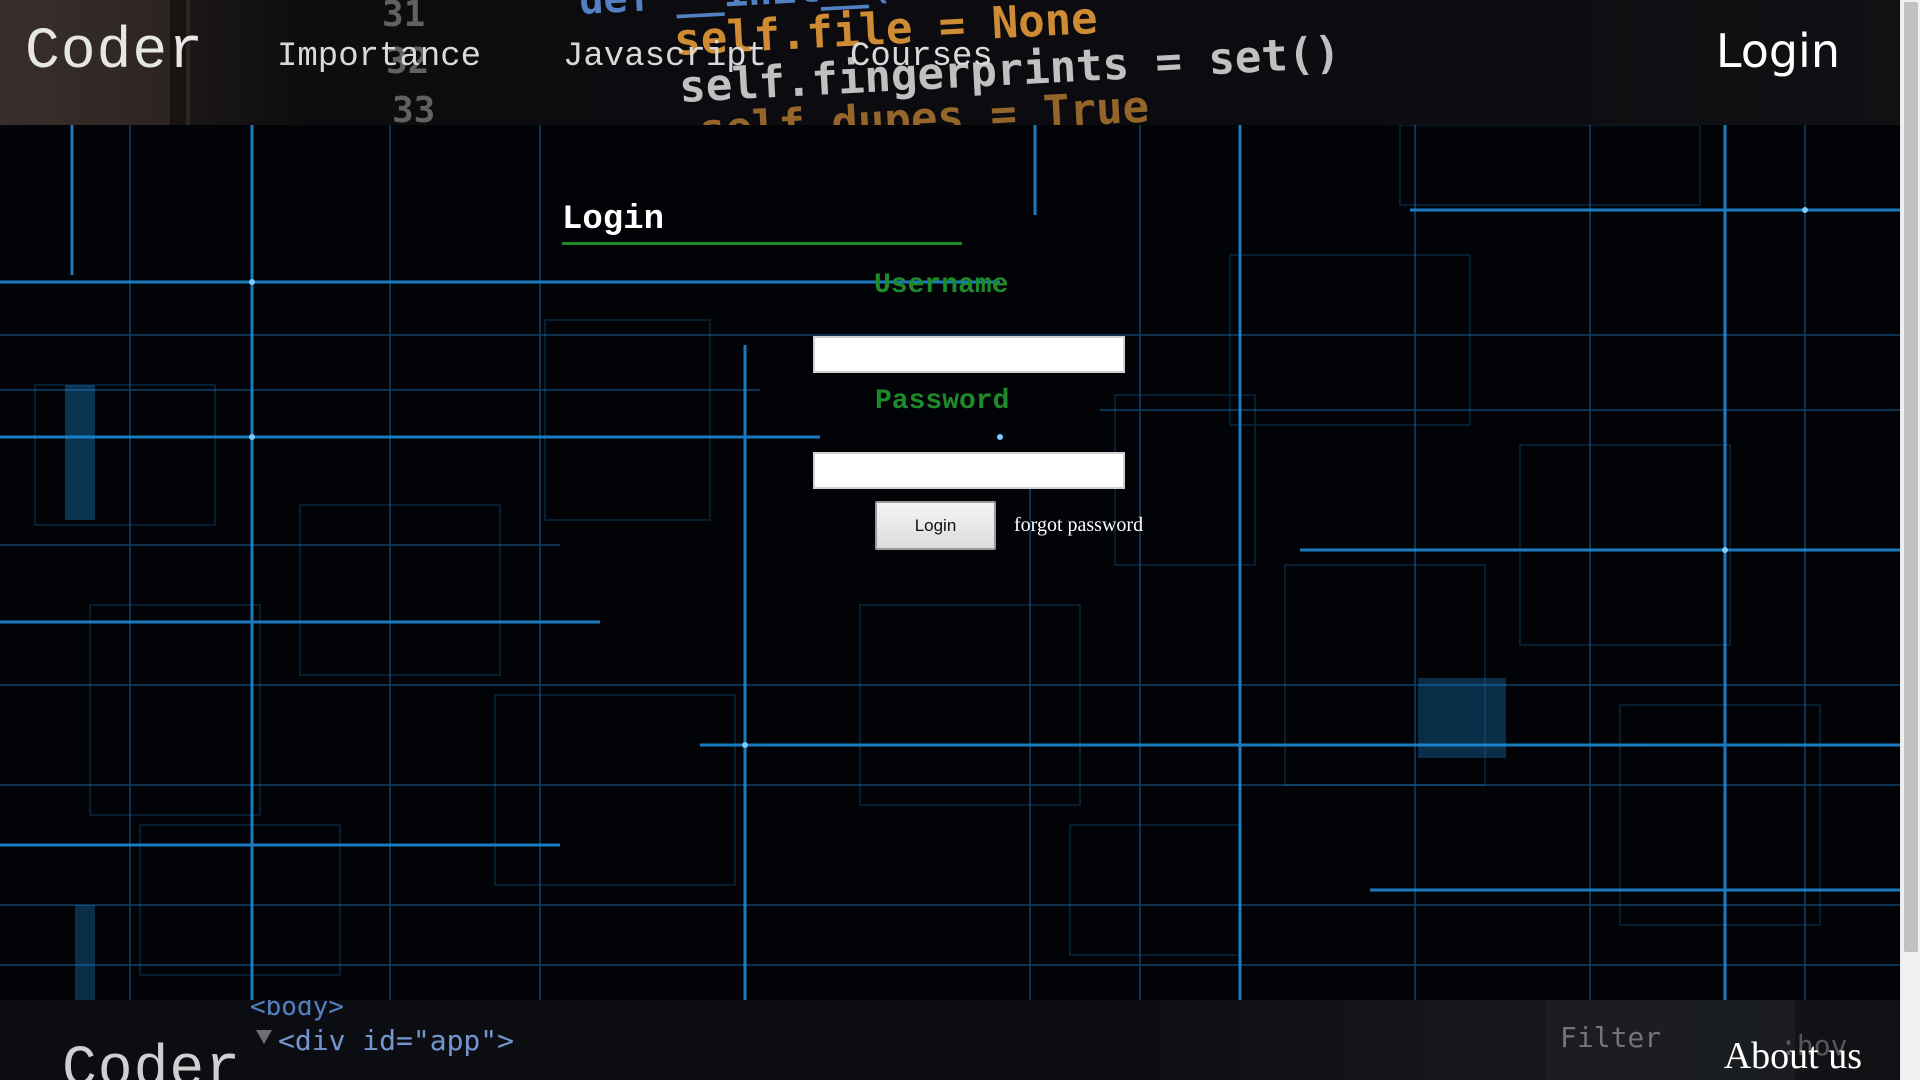  I want to click on nav-javascript-link: Javascript, so click(665, 57).